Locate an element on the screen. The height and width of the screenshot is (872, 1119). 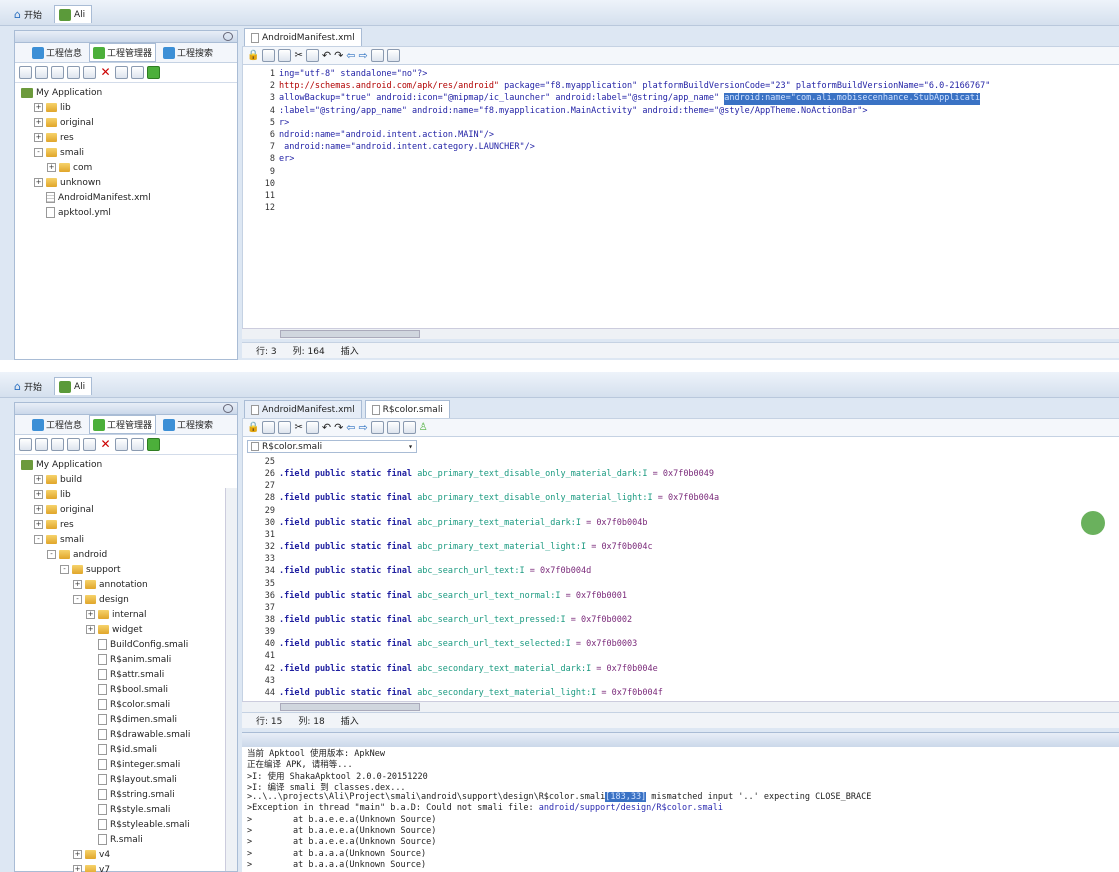
file-select: R$color.smali ▾ is located at coordinates (332, 446).